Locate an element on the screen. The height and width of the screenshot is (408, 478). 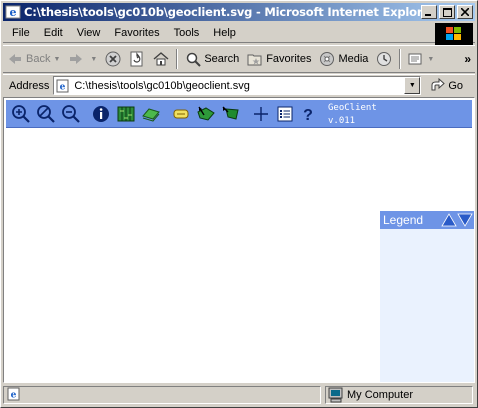
ie-logo-icon: e is located at coordinates (13, 12).